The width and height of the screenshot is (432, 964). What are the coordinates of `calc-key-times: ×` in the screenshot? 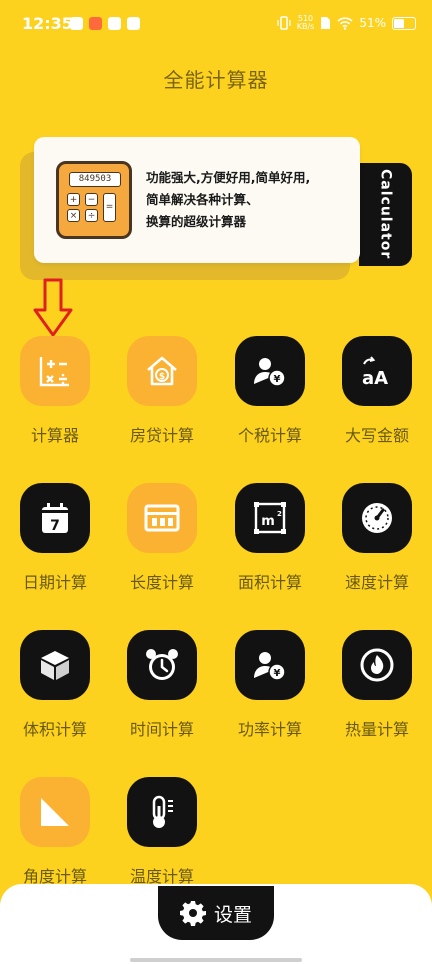 It's located at (73, 215).